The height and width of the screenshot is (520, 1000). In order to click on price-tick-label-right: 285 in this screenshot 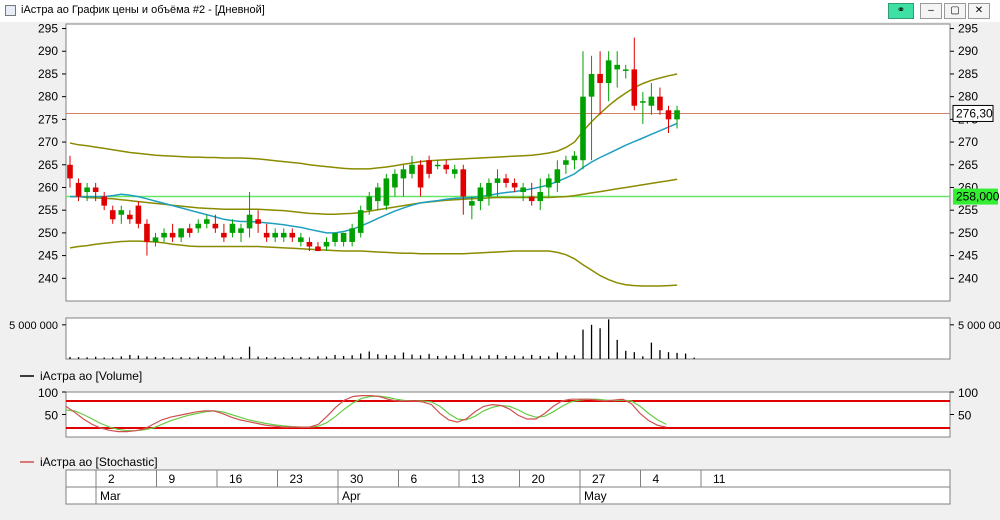, I will do `click(968, 74)`.